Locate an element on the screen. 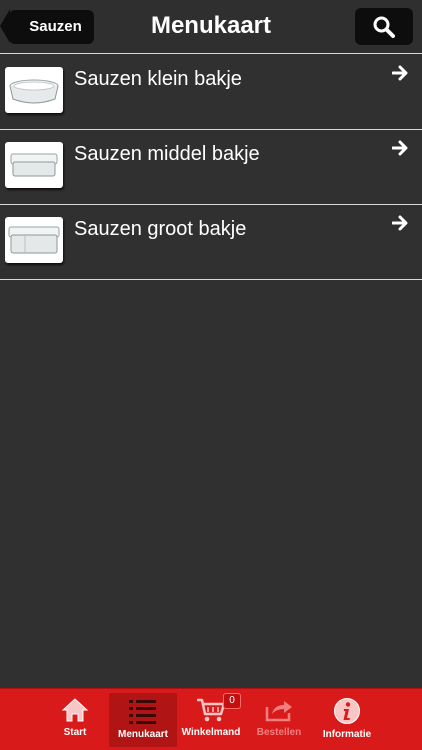  cart-icon is located at coordinates (211, 710).